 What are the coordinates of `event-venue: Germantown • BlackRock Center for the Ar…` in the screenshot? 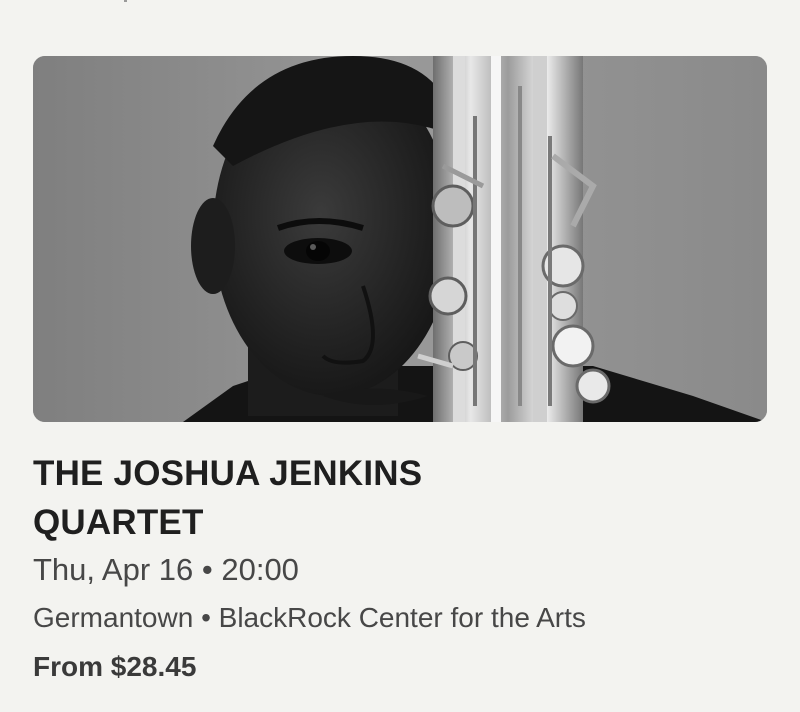 It's located at (309, 617).